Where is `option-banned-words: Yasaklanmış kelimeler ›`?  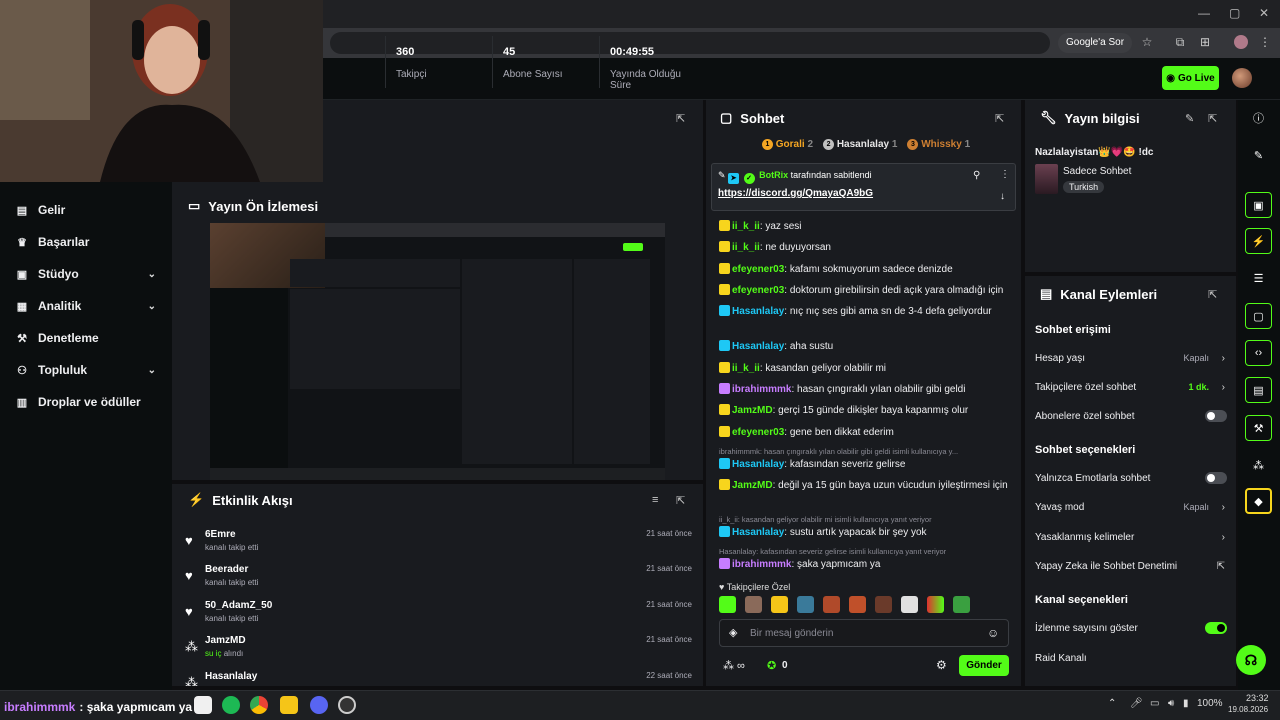
option-banned-words: Yasaklanmış kelimeler › is located at coordinates (1131, 537).